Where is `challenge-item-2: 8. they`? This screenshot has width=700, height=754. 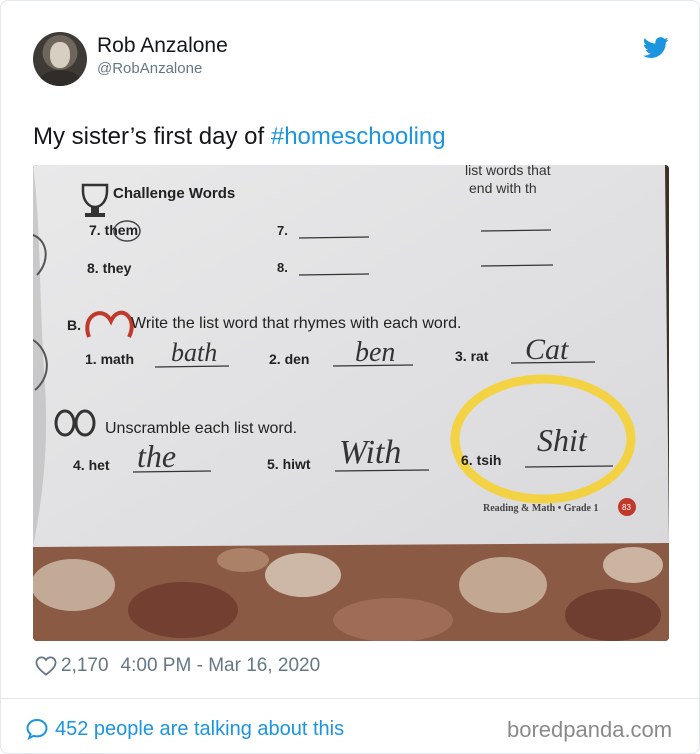 challenge-item-2: 8. they is located at coordinates (109, 268).